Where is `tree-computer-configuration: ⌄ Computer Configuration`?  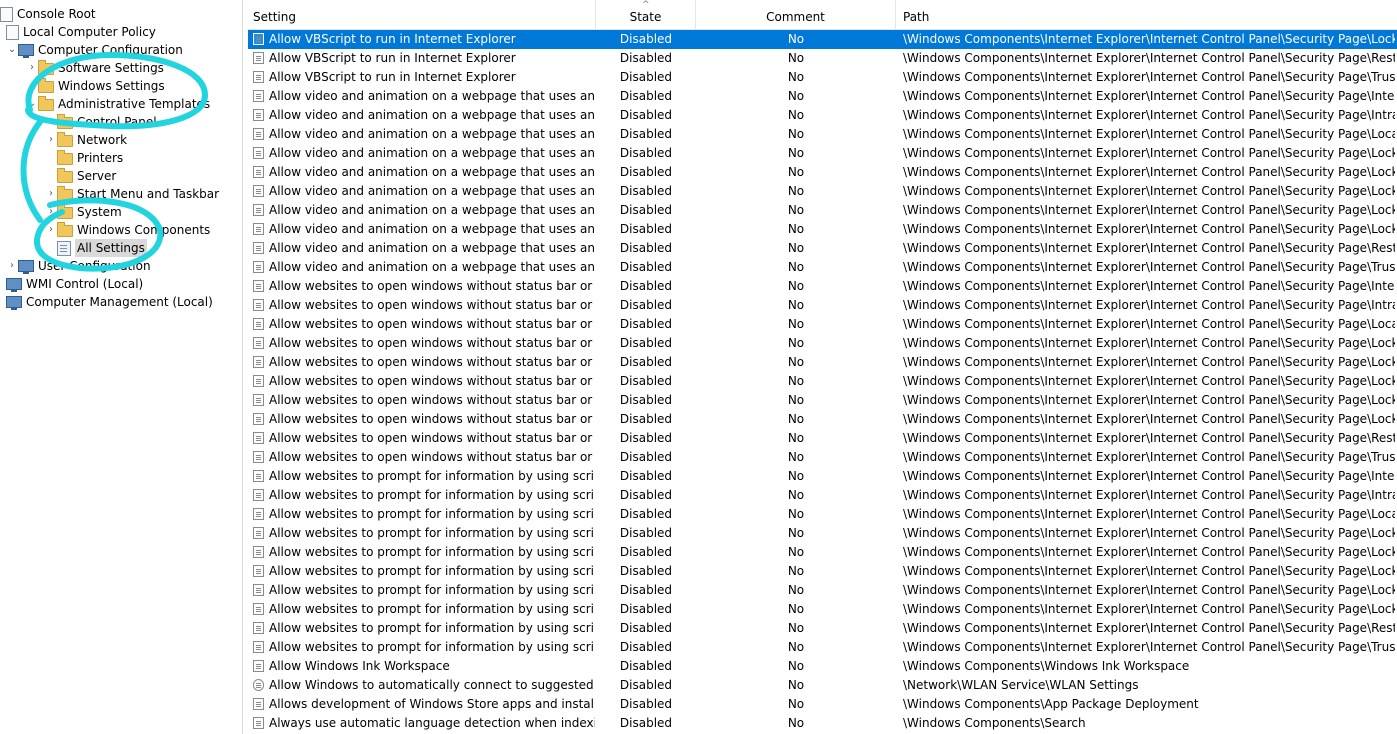
tree-computer-configuration: ⌄ Computer Configuration is located at coordinates (94, 50).